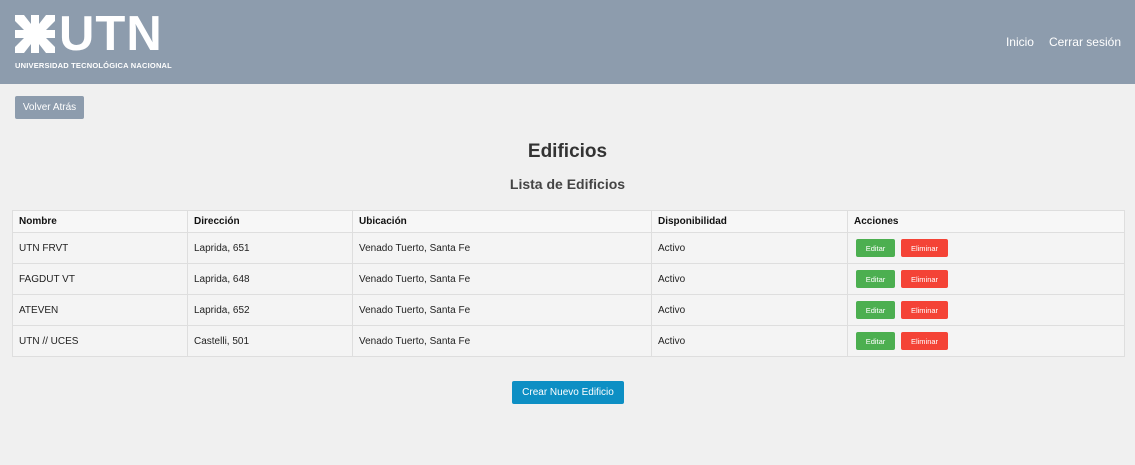 This screenshot has height=465, width=1135. What do you see at coordinates (93, 65) in the screenshot?
I see `logo-subtitle: UNIVERSIDAD TECNOLÓGICA NACIONAL` at bounding box center [93, 65].